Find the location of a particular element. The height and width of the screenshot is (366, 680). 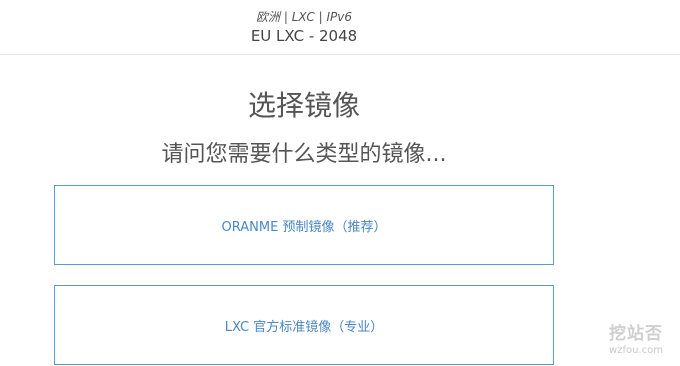

plan-subtitle: 欧洲 | LXC | IPv6 is located at coordinates (304, 17).